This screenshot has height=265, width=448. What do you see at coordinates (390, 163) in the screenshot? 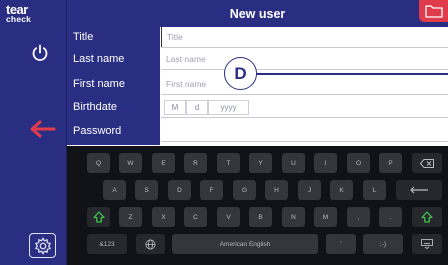
I see `key-p: P` at bounding box center [390, 163].